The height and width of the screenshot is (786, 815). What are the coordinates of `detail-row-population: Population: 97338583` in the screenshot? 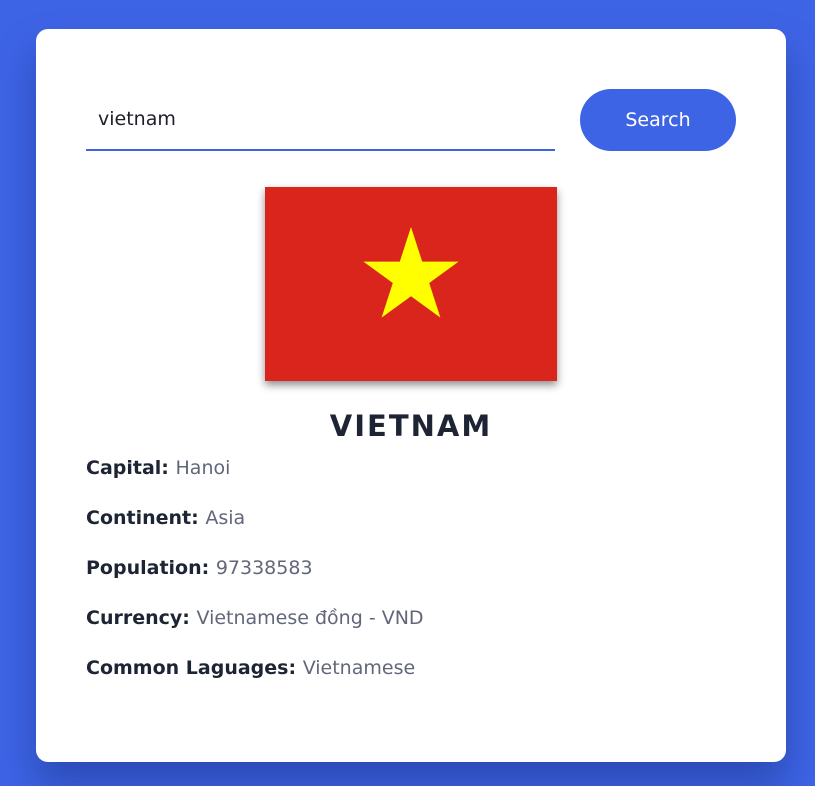 It's located at (411, 579).